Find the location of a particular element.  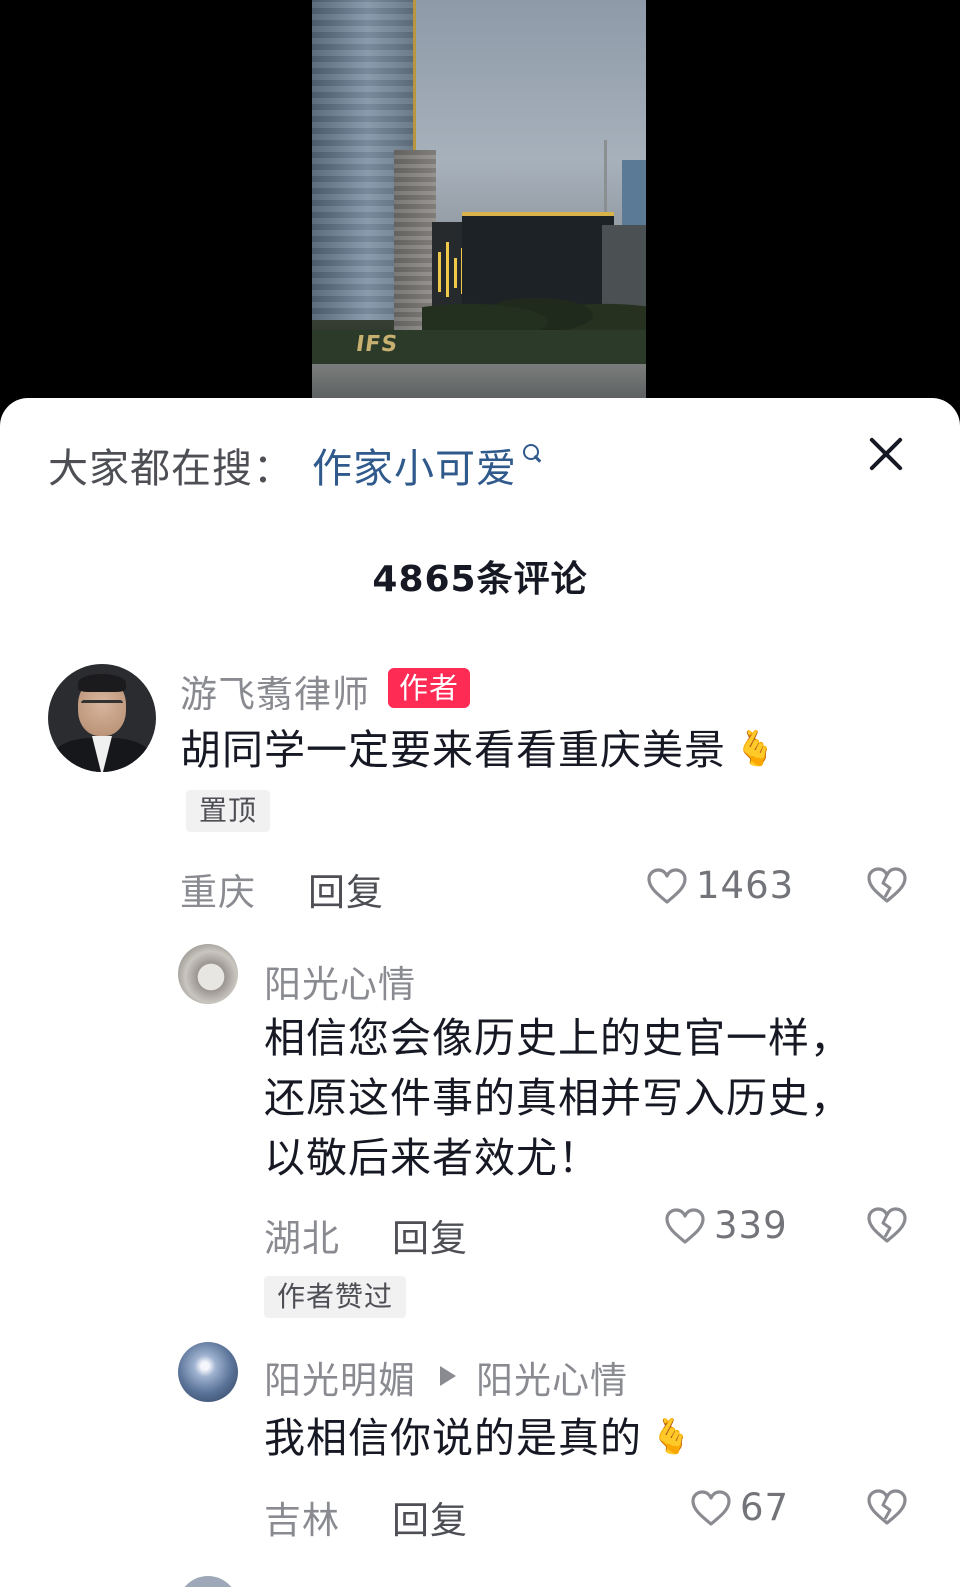

reply-to-username: 阳光心情 is located at coordinates (552, 1377).